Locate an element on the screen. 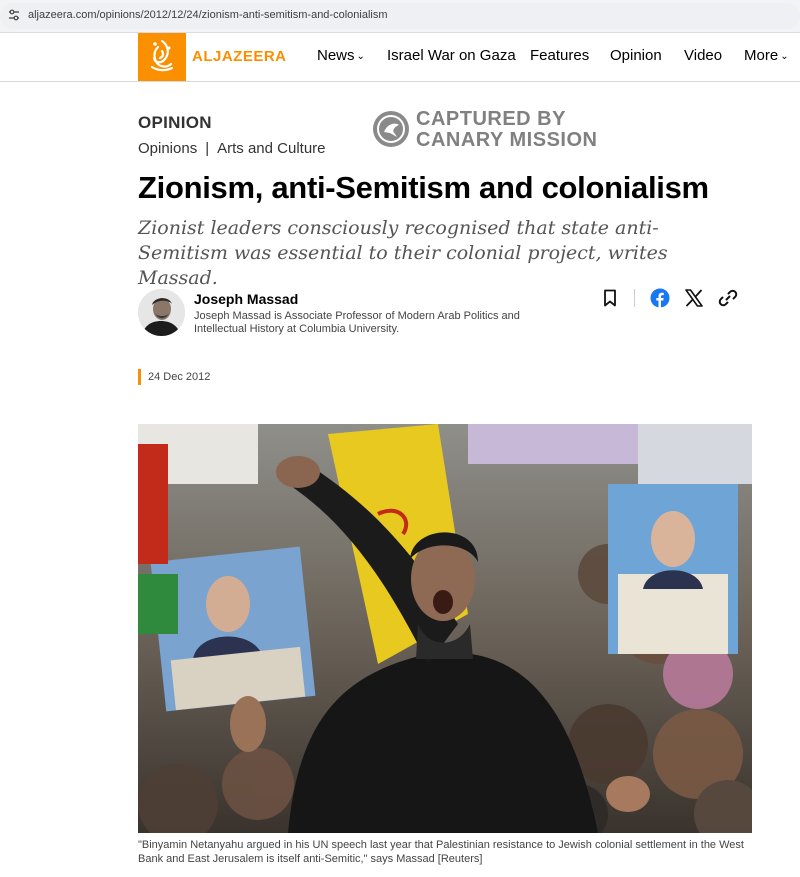 Image resolution: width=800 pixels, height=877 pixels. nav-opinion: Opinion is located at coordinates (636, 55).